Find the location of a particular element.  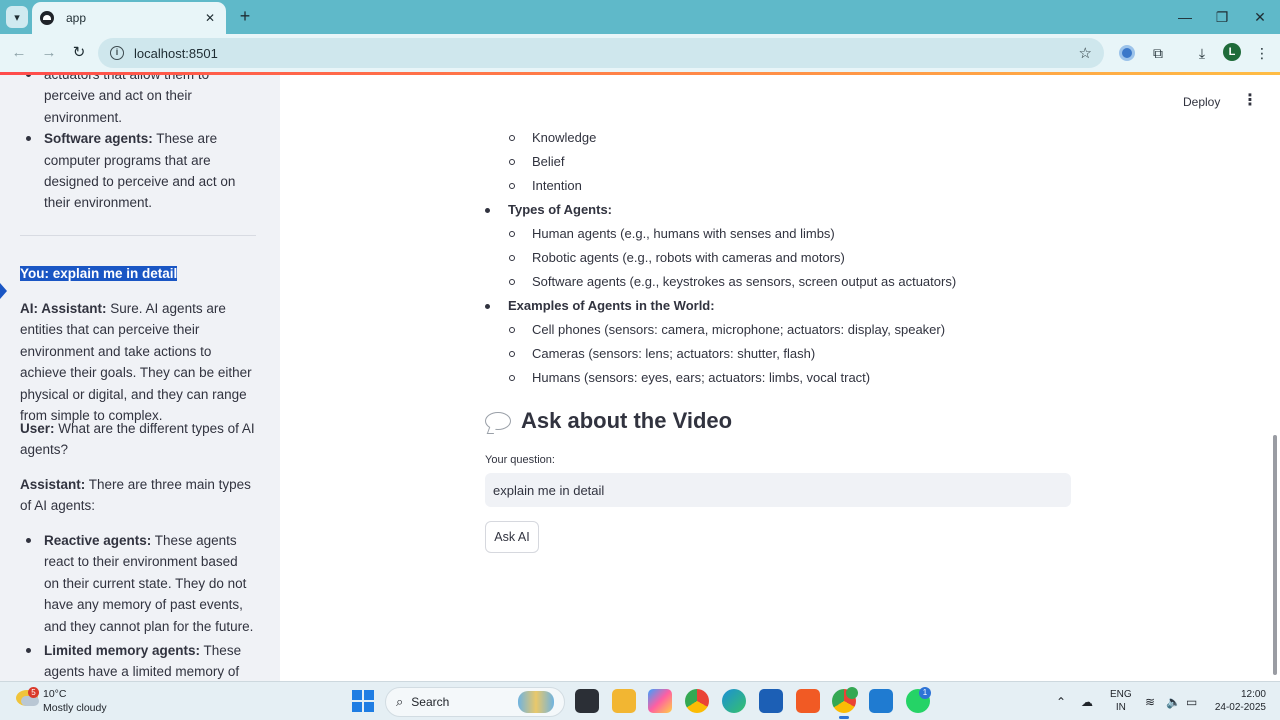

list-item-text: Belief is located at coordinates (548, 161).